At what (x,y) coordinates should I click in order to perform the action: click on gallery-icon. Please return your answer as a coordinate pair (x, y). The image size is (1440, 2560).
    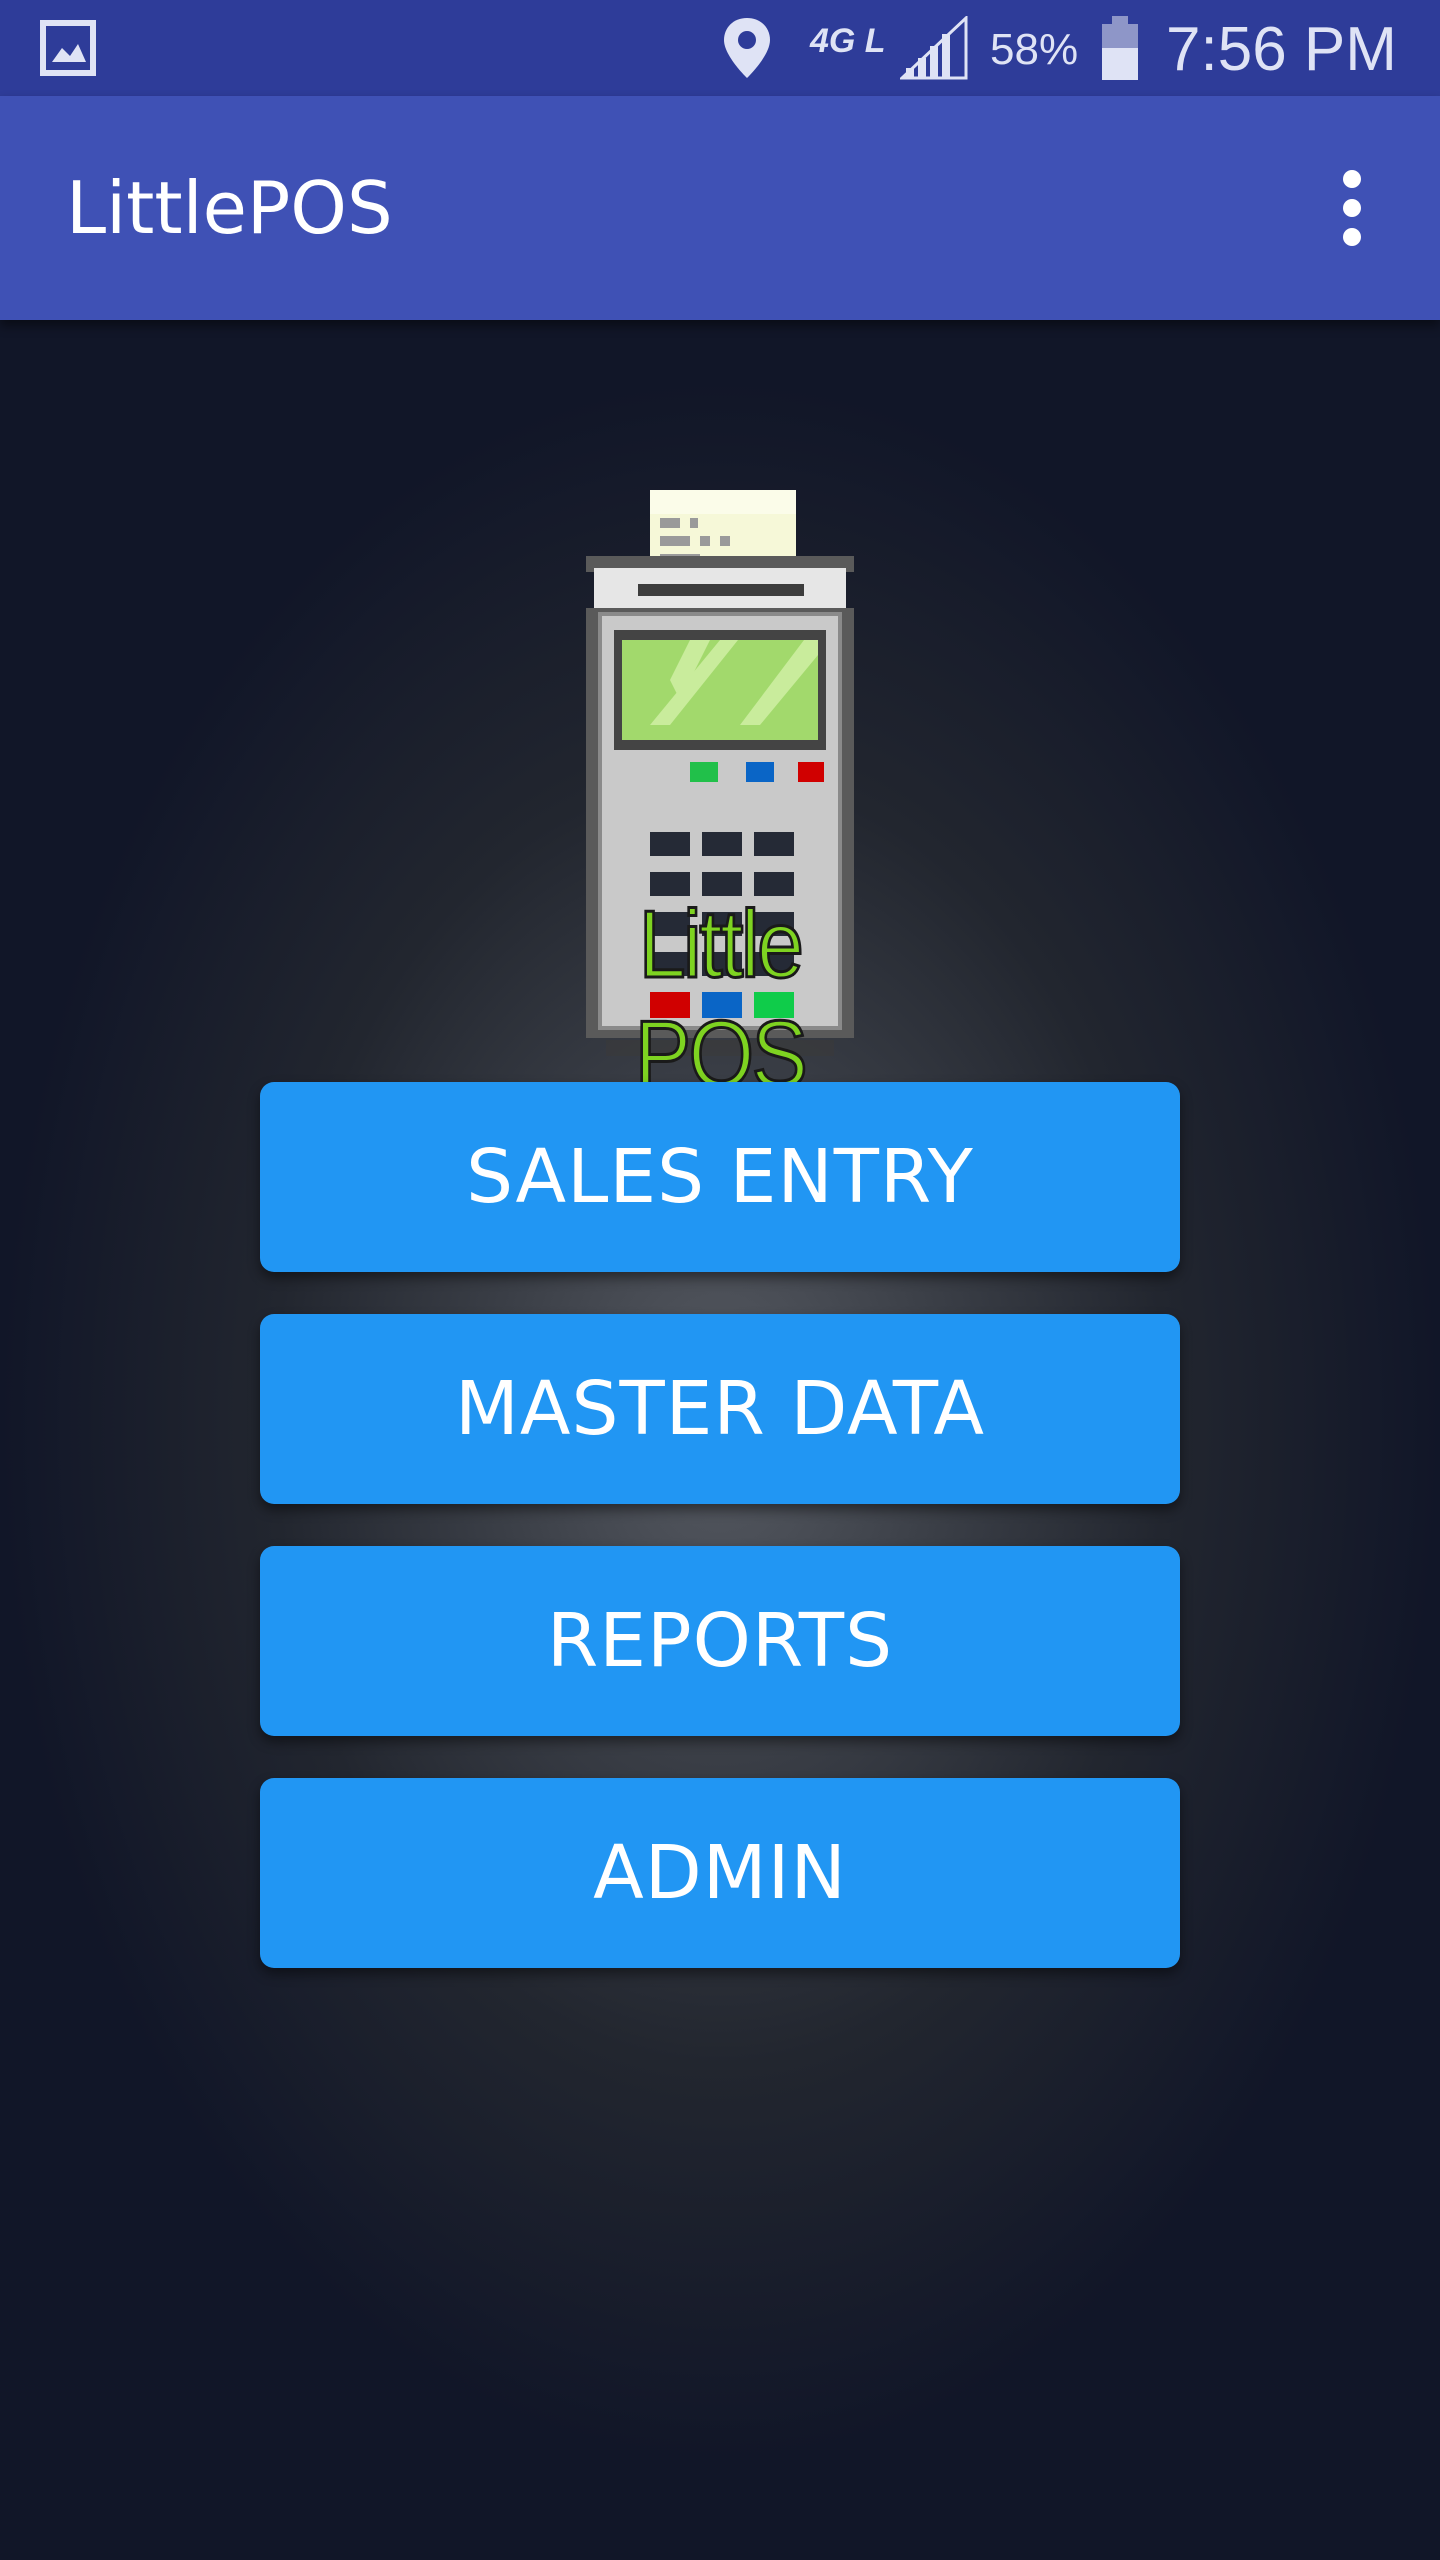
    Looking at the image, I should click on (68, 48).